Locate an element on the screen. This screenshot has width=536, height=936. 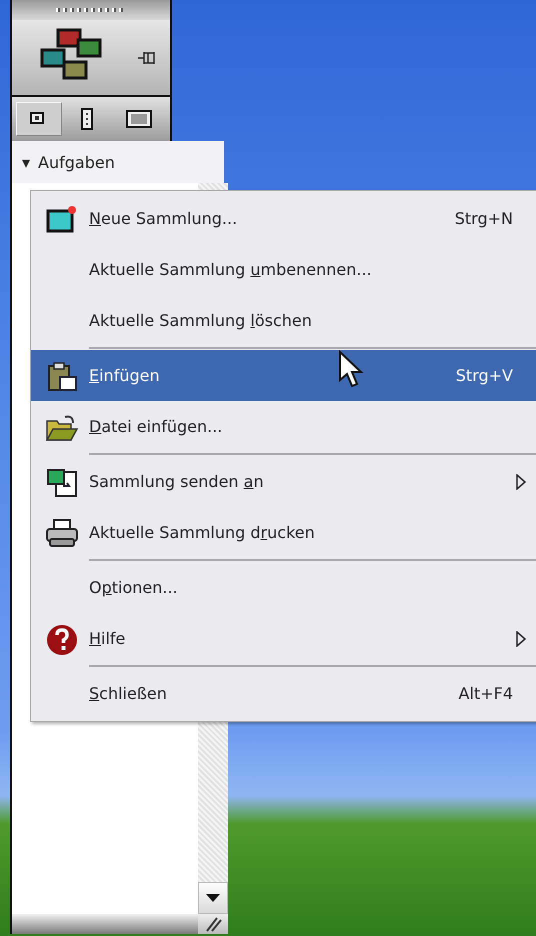
shortcut-label: Strg+N is located at coordinates (483, 218).